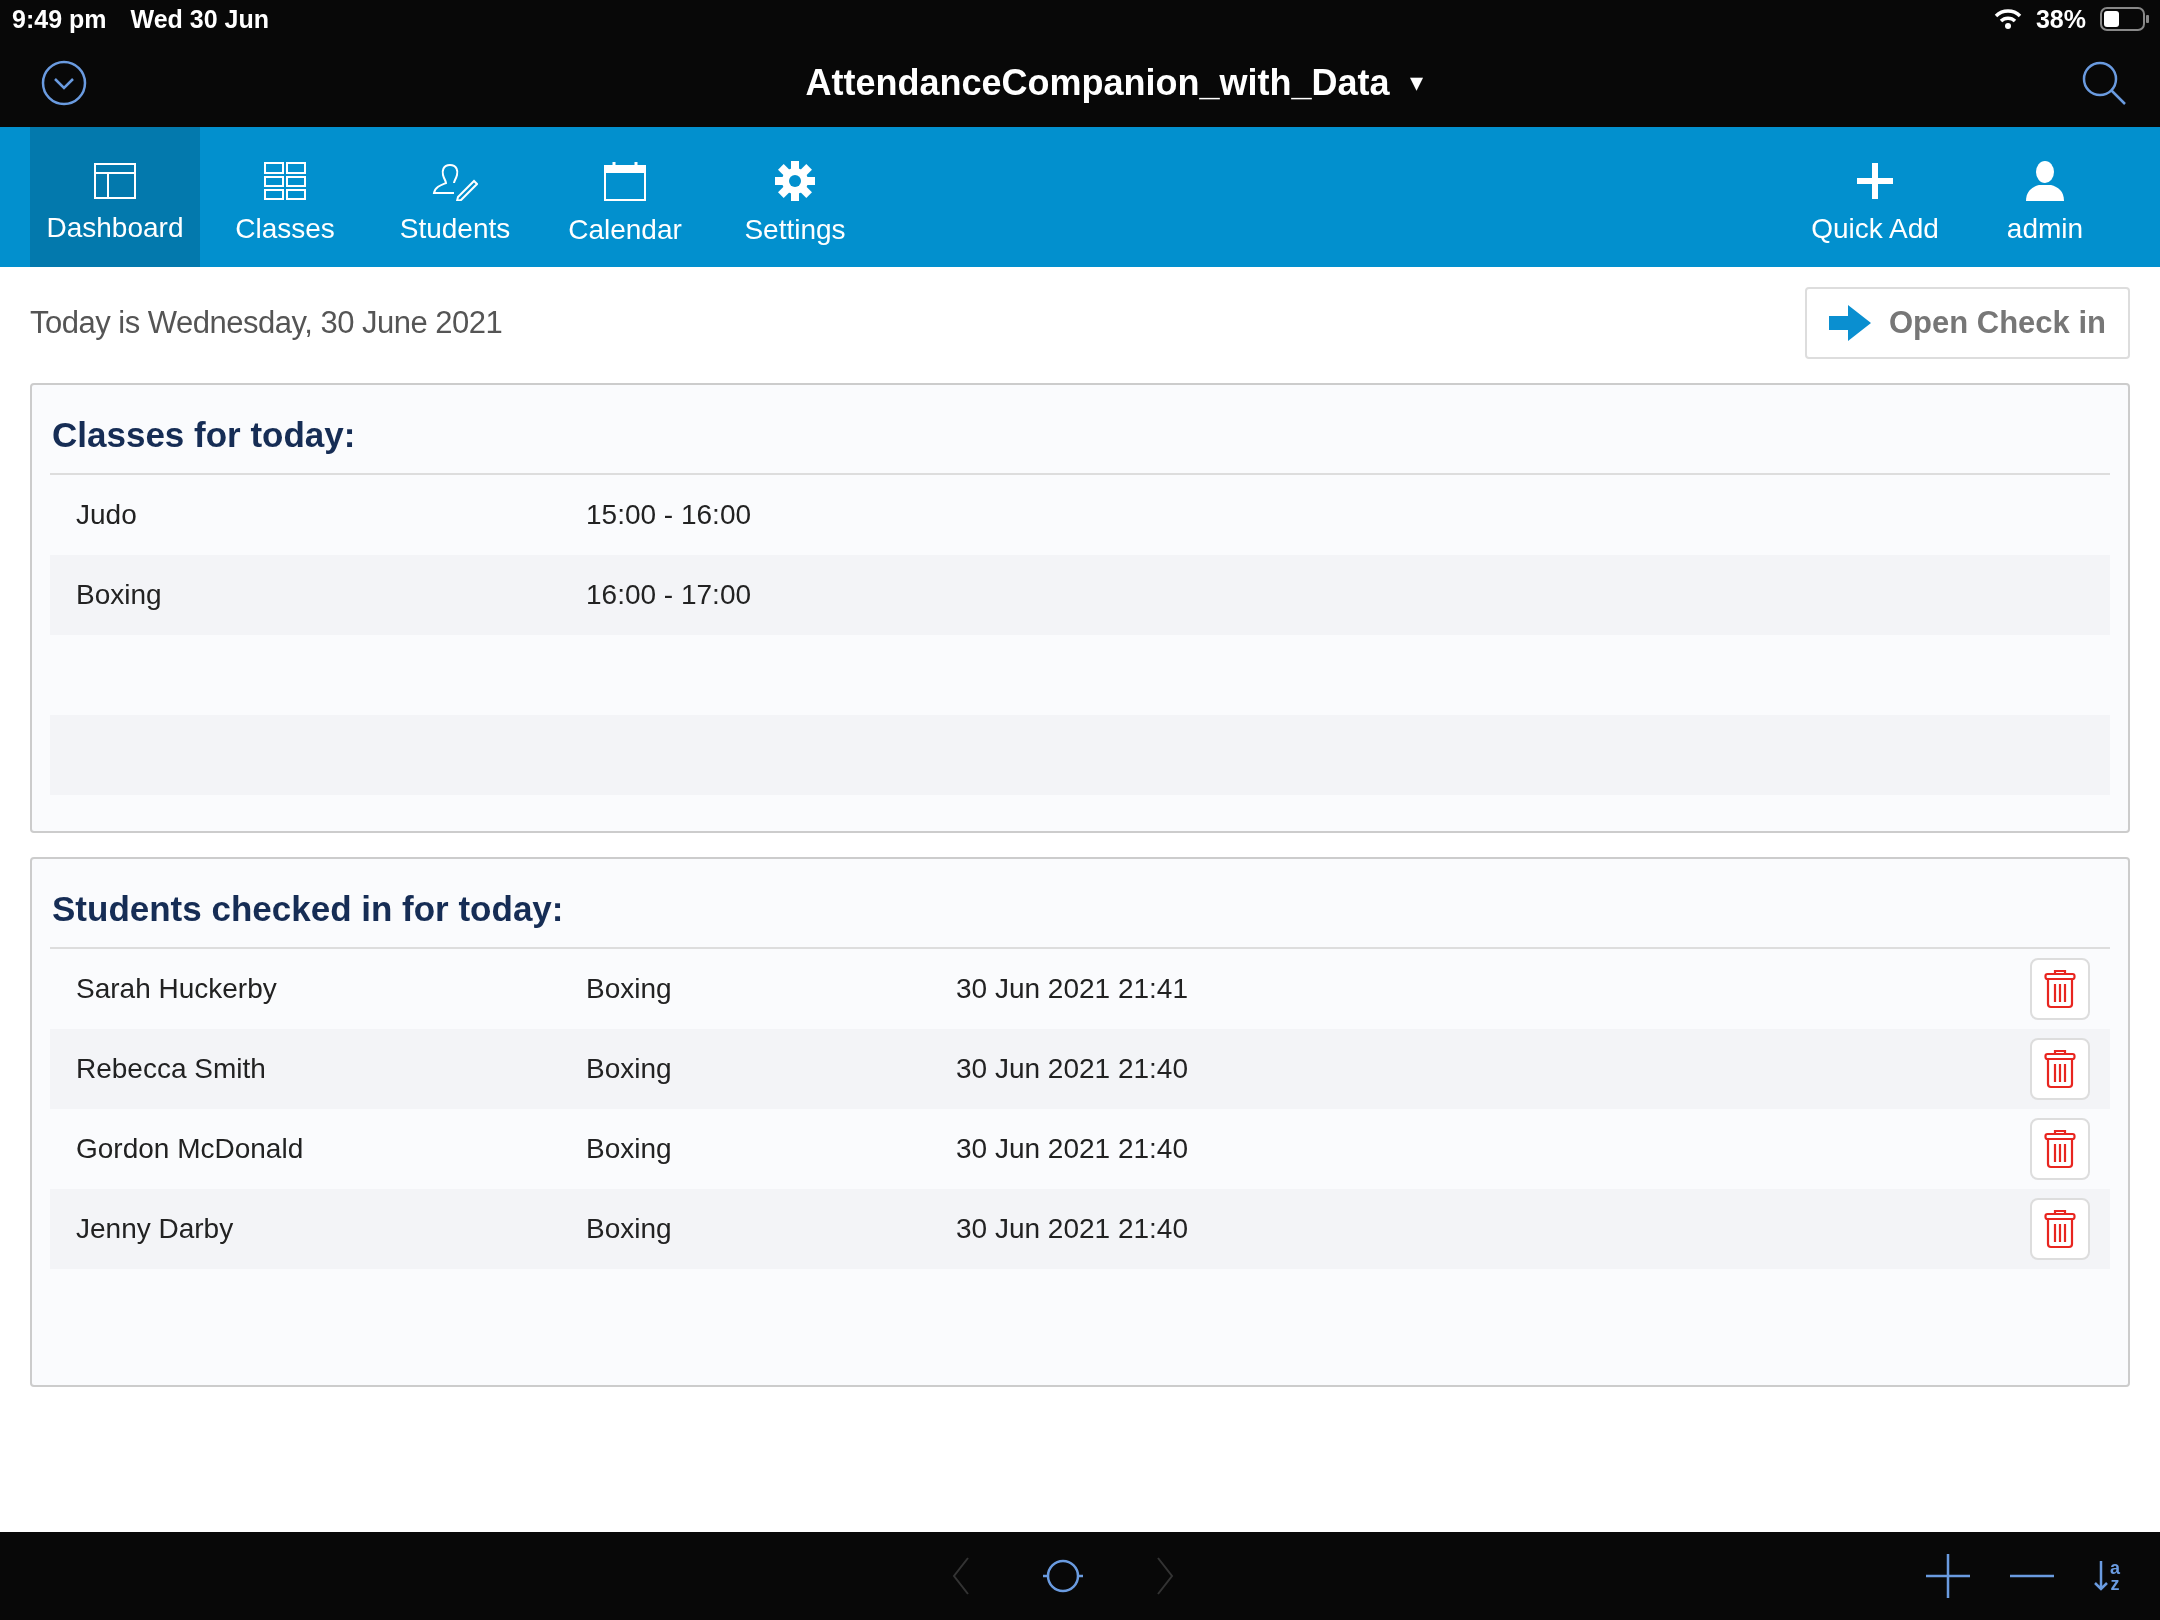  Describe the element at coordinates (1165, 1576) in the screenshot. I see `chevron-right-icon` at that location.